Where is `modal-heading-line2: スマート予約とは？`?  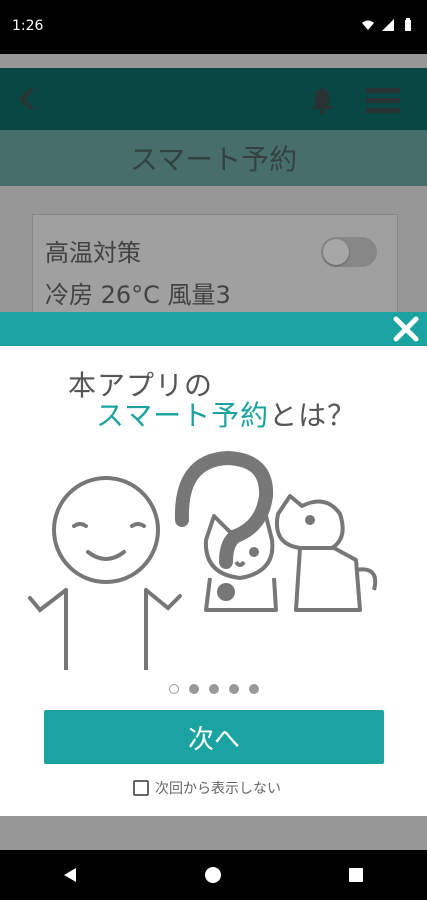
modal-heading-line2: スマート予約とは？ is located at coordinates (226, 414).